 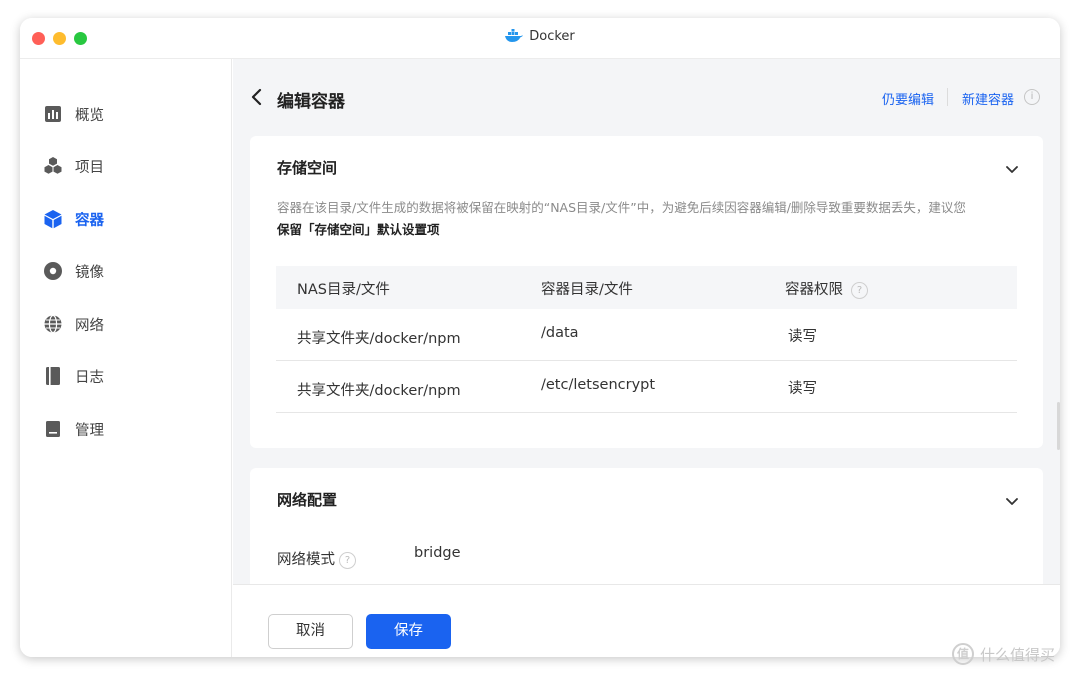 I want to click on title-bar: Docker, so click(x=540, y=38).